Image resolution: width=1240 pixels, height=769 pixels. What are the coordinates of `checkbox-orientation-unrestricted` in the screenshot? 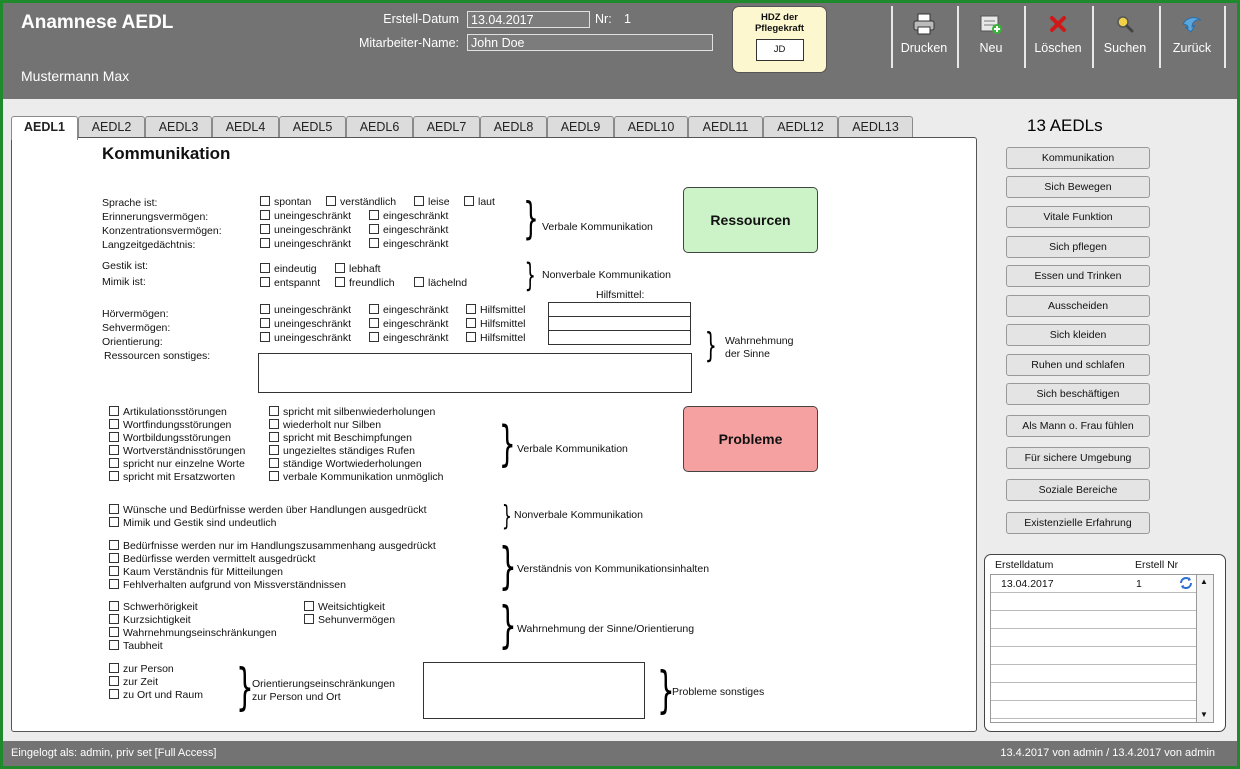 It's located at (265, 337).